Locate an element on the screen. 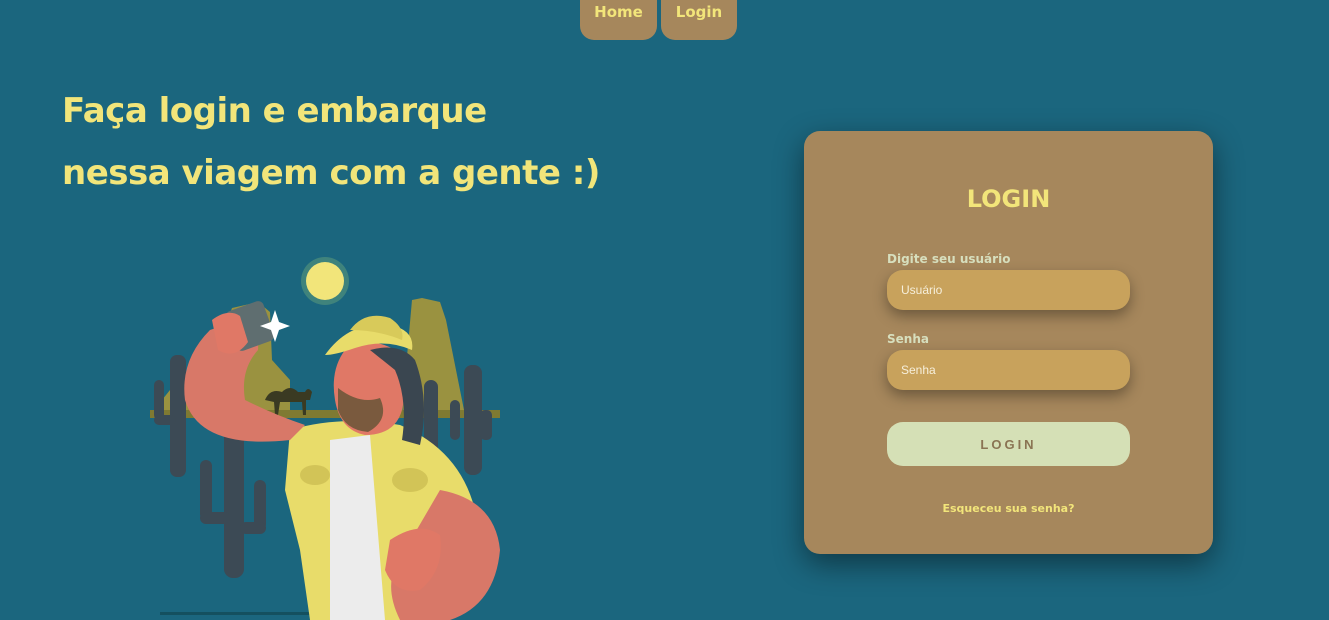 Image resolution: width=1329 pixels, height=620 pixels. username-input is located at coordinates (1008, 290).